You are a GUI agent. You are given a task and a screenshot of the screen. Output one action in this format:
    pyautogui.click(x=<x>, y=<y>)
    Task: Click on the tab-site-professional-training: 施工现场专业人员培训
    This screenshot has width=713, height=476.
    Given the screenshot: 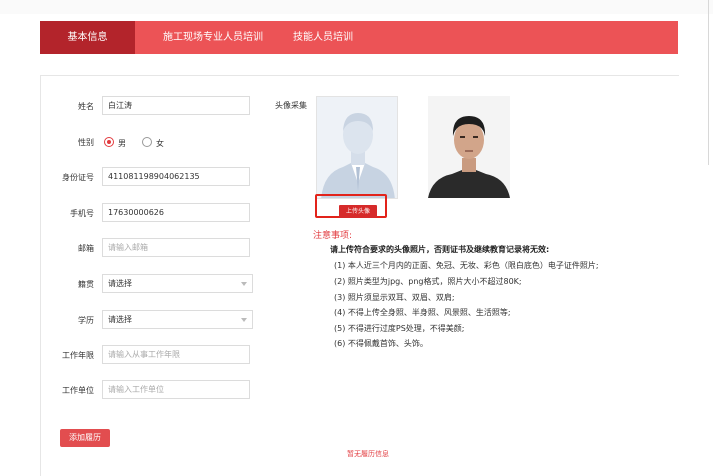 What is the action you would take?
    pyautogui.click(x=213, y=37)
    